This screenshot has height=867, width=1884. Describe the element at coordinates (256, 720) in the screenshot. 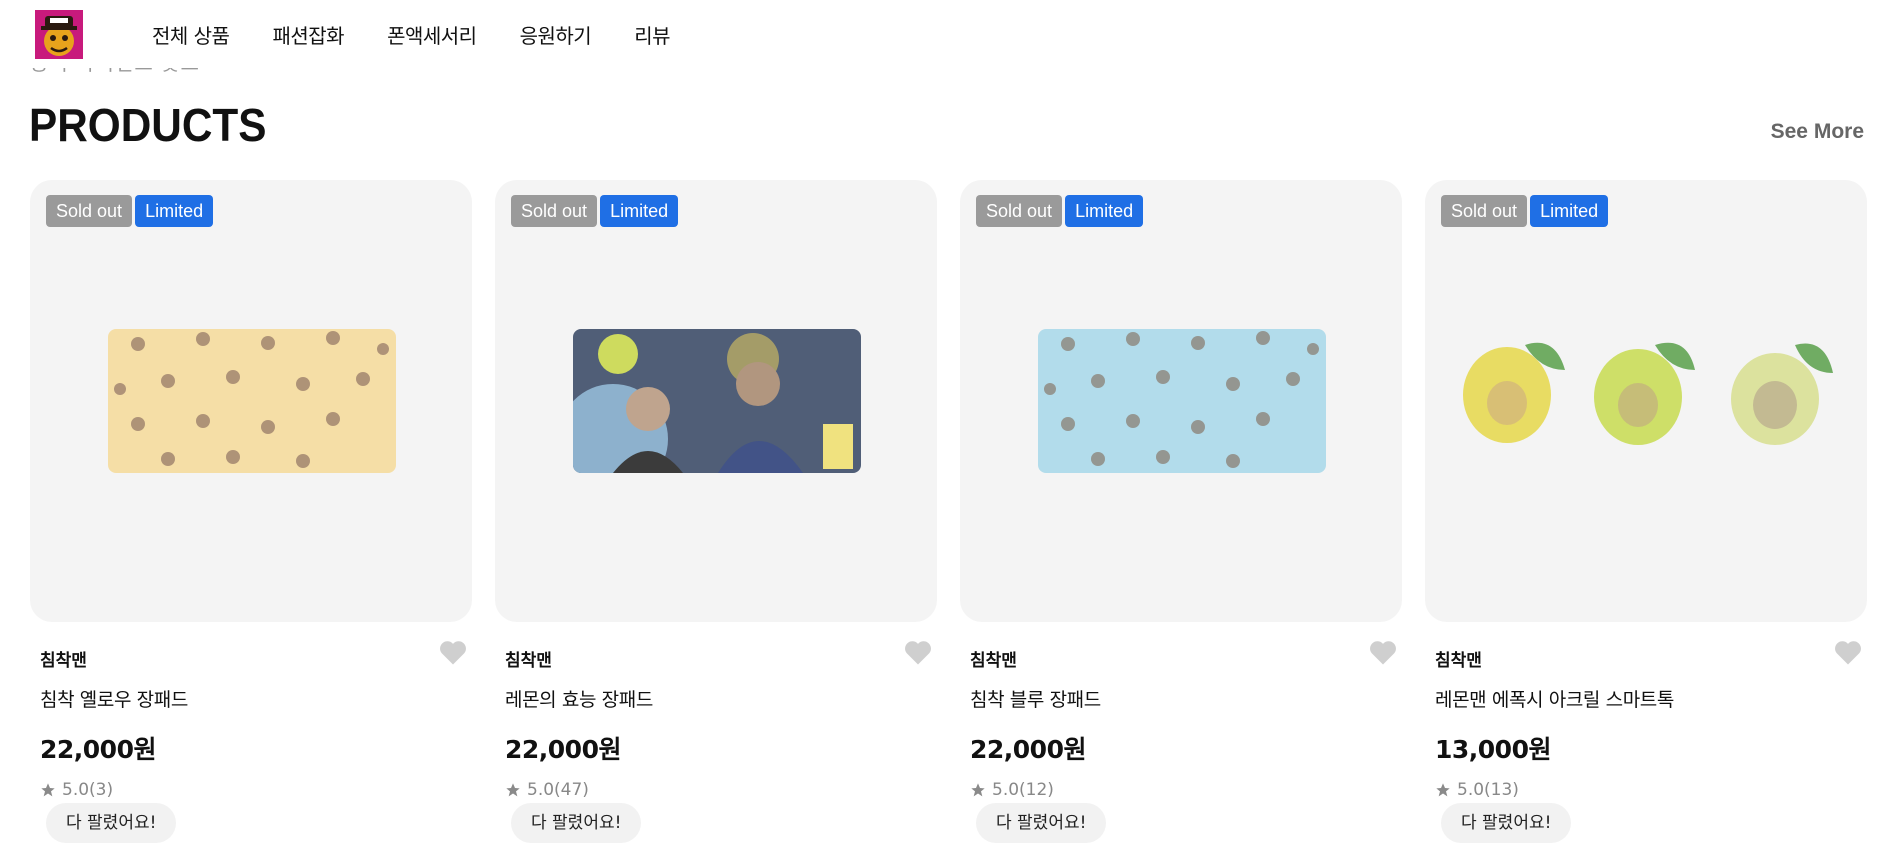

I see `product-info: 침착맨 침착 옐로우 장패드 22,000원 5.0 (3)` at that location.